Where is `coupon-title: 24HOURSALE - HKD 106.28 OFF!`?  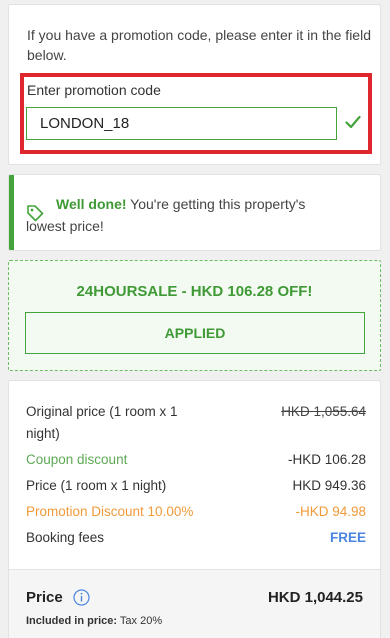 coupon-title: 24HOURSALE - HKD 106.28 OFF! is located at coordinates (194, 291).